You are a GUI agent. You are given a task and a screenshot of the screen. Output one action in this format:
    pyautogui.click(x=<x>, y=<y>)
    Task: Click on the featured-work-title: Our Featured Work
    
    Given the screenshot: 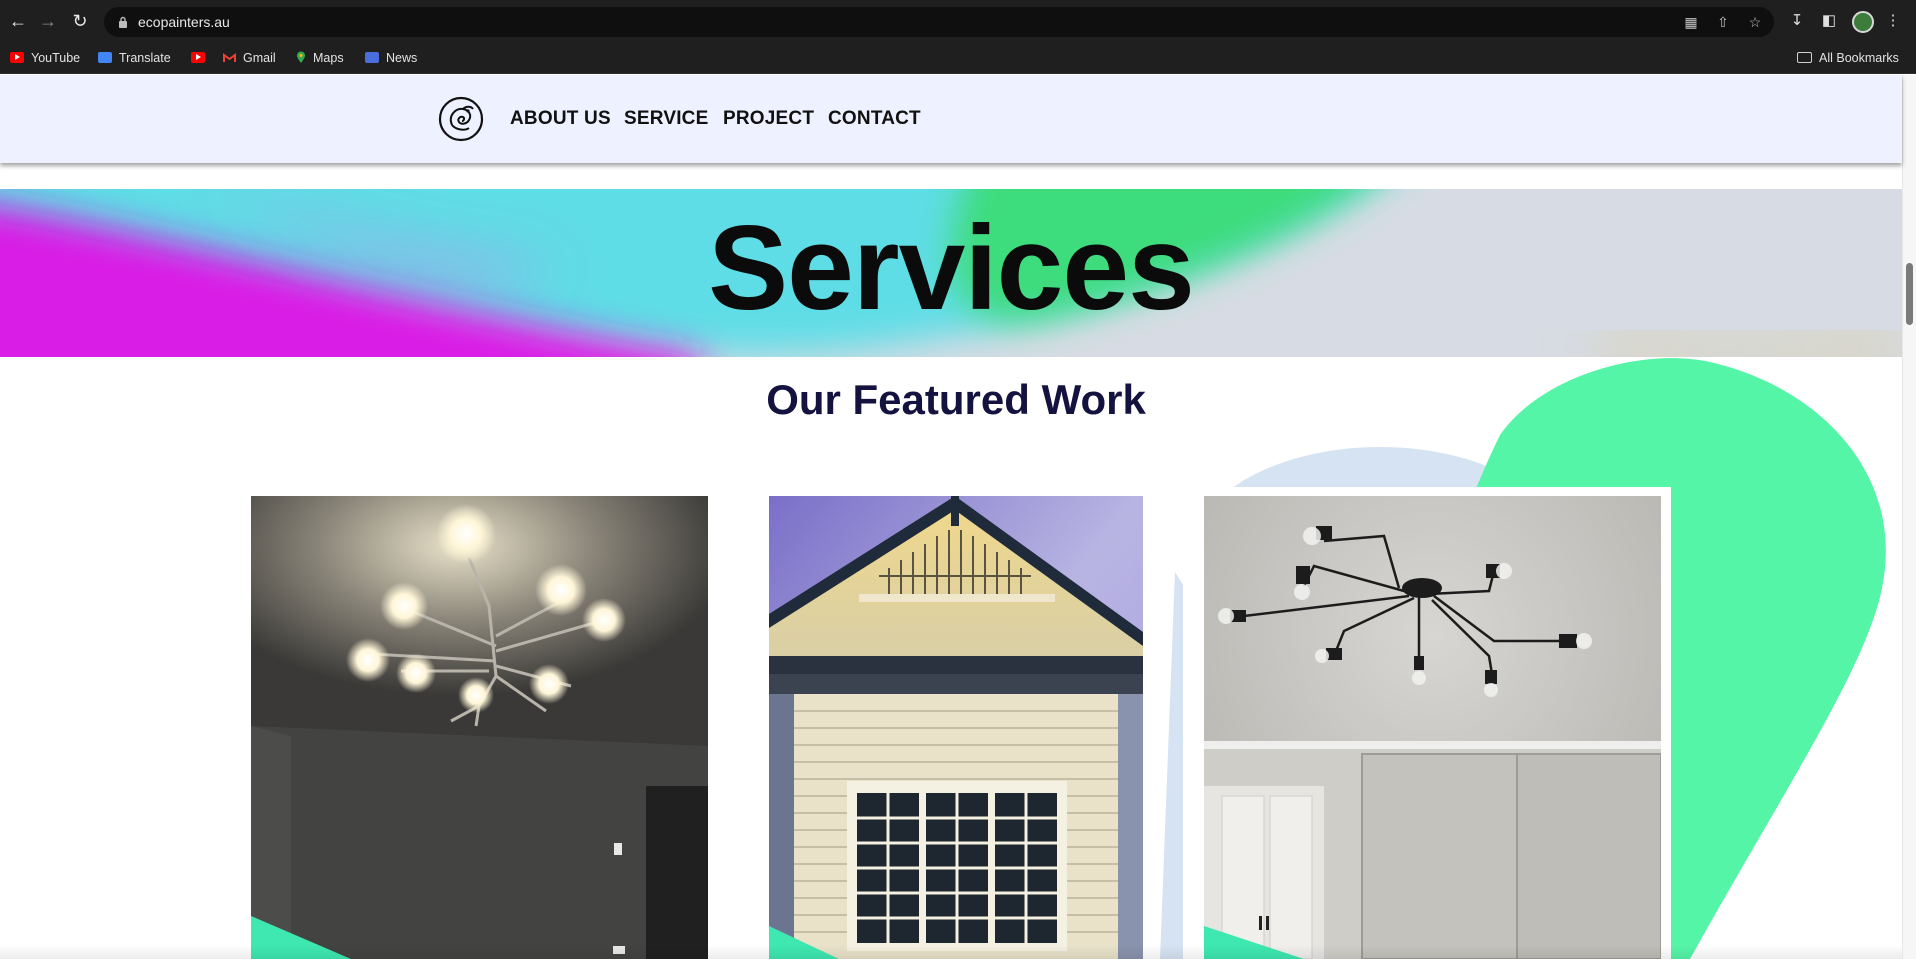 What is the action you would take?
    pyautogui.click(x=956, y=399)
    